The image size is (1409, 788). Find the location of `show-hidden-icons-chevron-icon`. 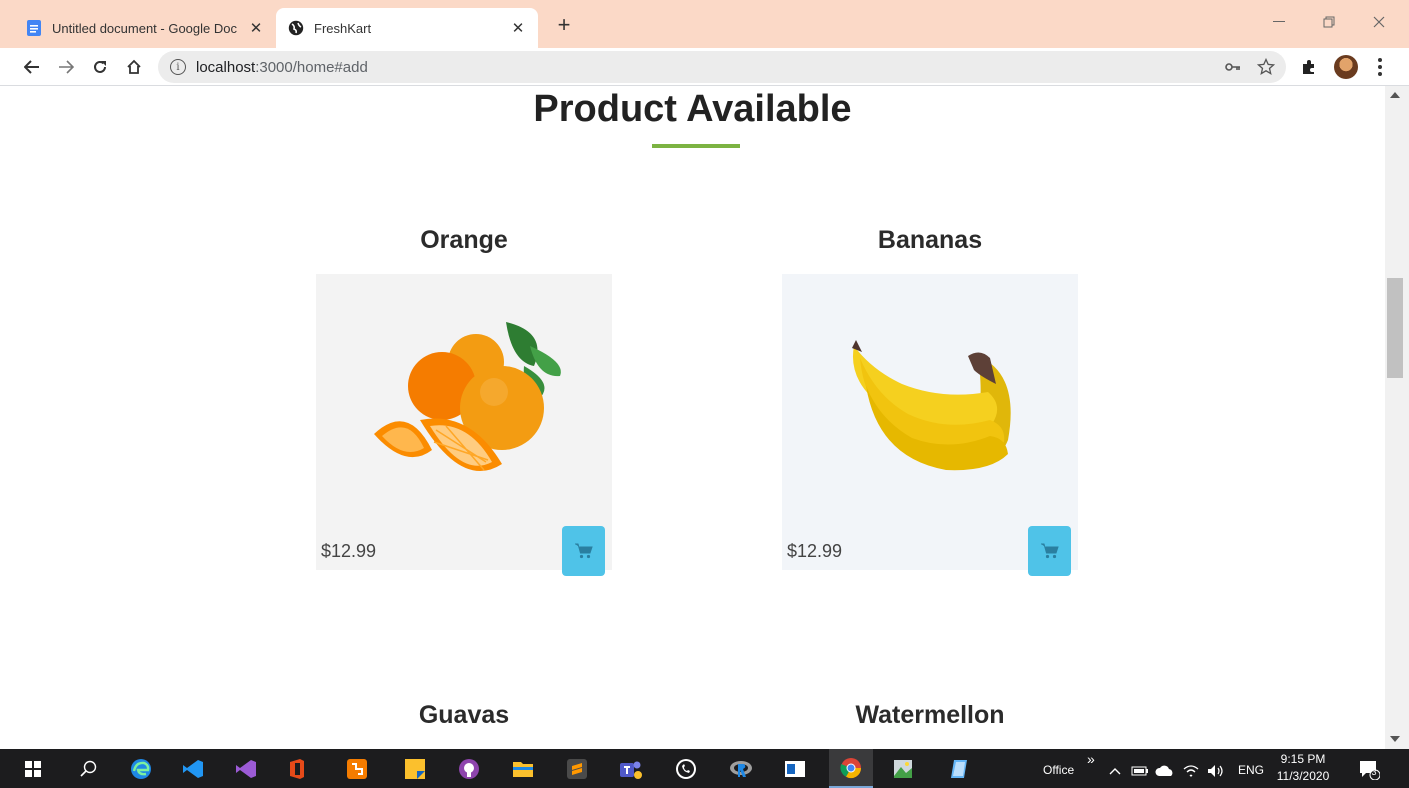

show-hidden-icons-chevron-icon is located at coordinates (1115, 771).